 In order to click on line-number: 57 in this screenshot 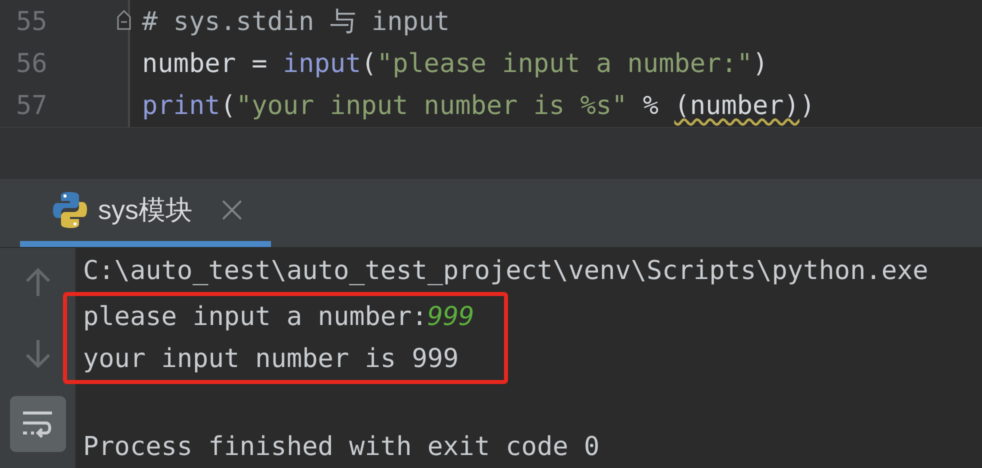, I will do `click(31, 106)`.